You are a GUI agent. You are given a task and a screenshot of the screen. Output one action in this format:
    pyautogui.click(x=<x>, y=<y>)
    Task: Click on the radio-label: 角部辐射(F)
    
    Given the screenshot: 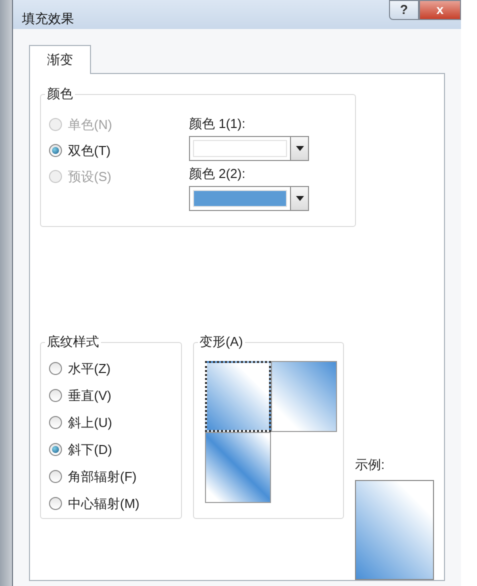 What is the action you would take?
    pyautogui.click(x=102, y=477)
    